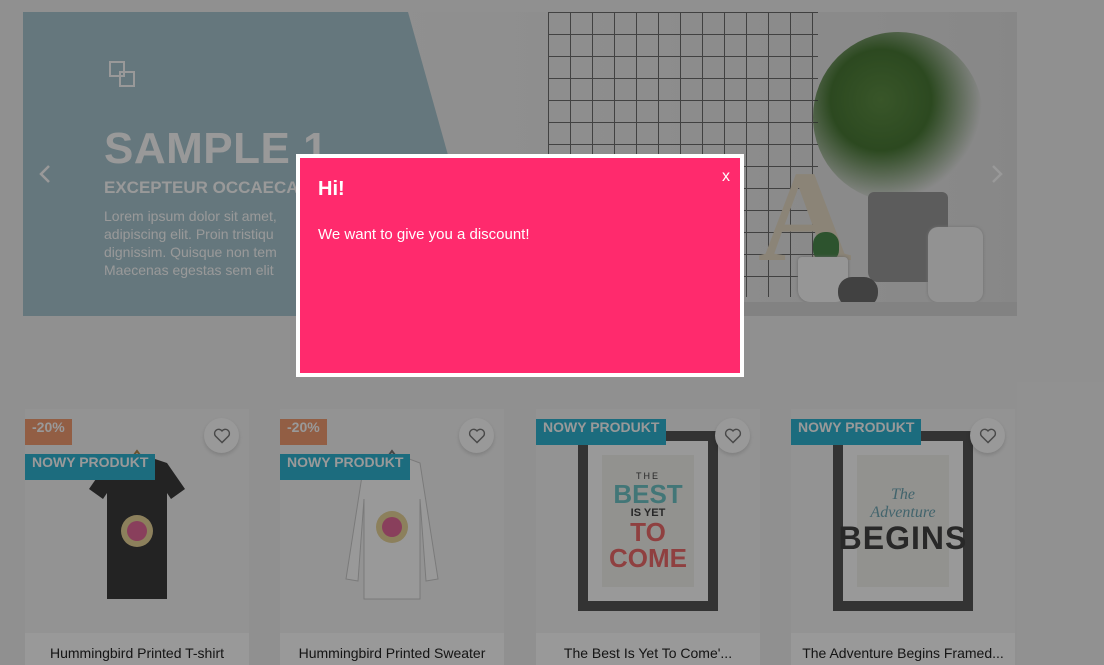 The width and height of the screenshot is (1104, 665). What do you see at coordinates (520, 265) in the screenshot?
I see `discount-popup: x Hi! We want to give you a discount!` at bounding box center [520, 265].